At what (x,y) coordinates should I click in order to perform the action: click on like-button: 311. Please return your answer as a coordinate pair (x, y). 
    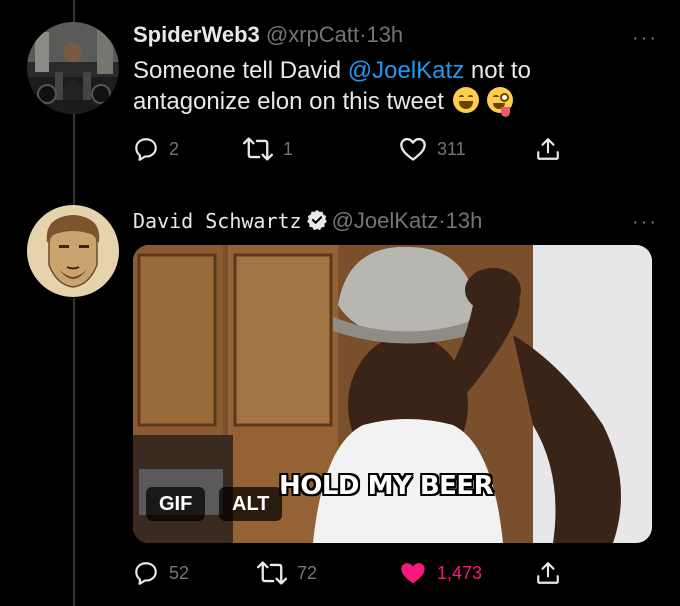
    Looking at the image, I should click on (432, 149).